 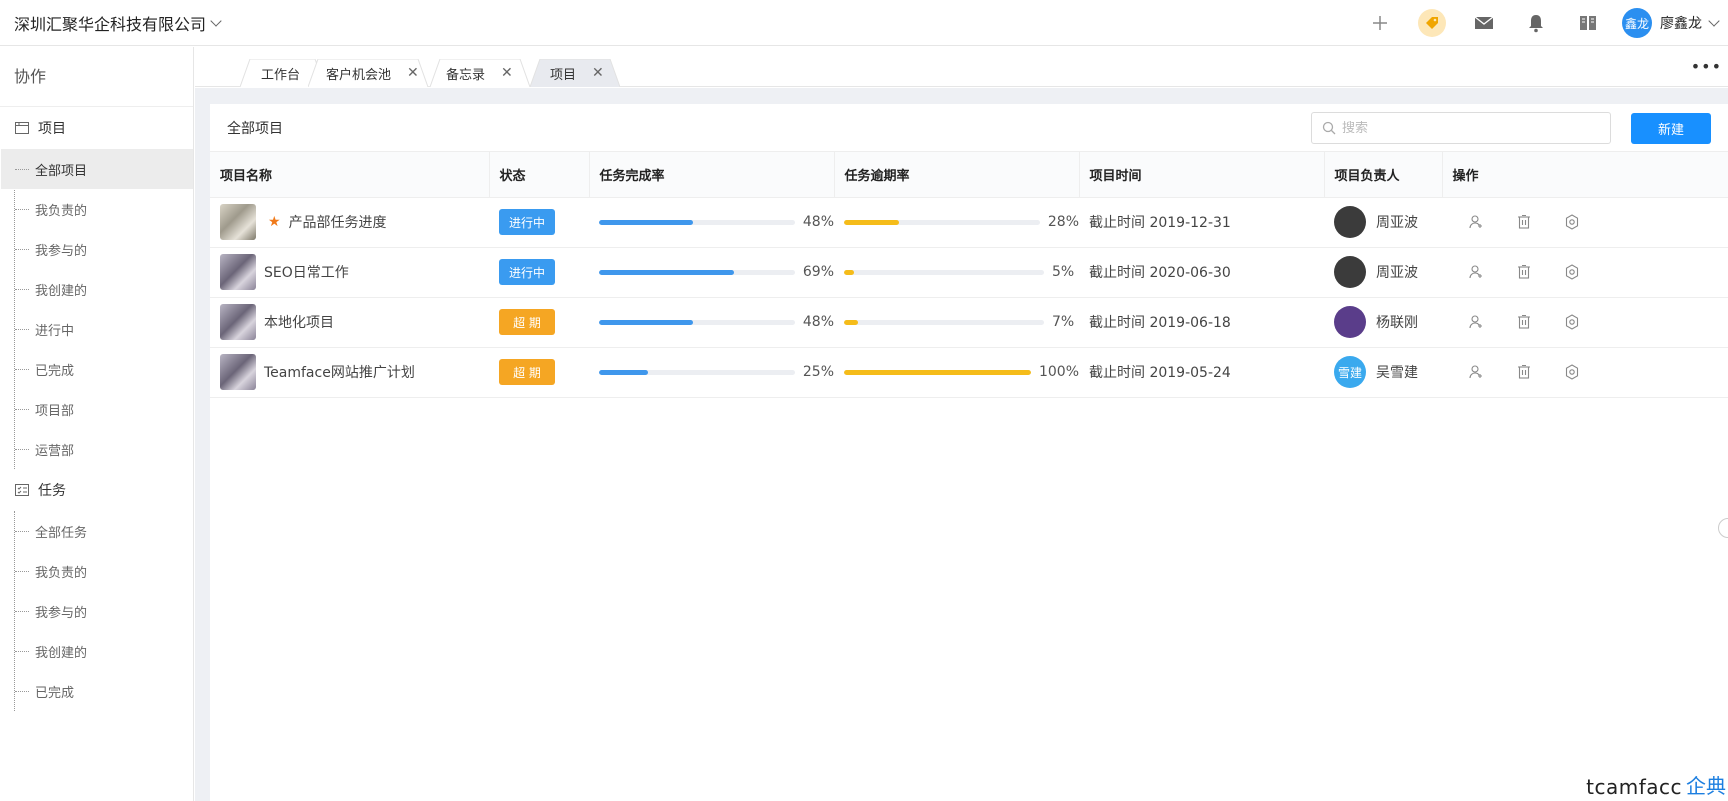 What do you see at coordinates (1714, 21) in the screenshot?
I see `chevron-down-icon` at bounding box center [1714, 21].